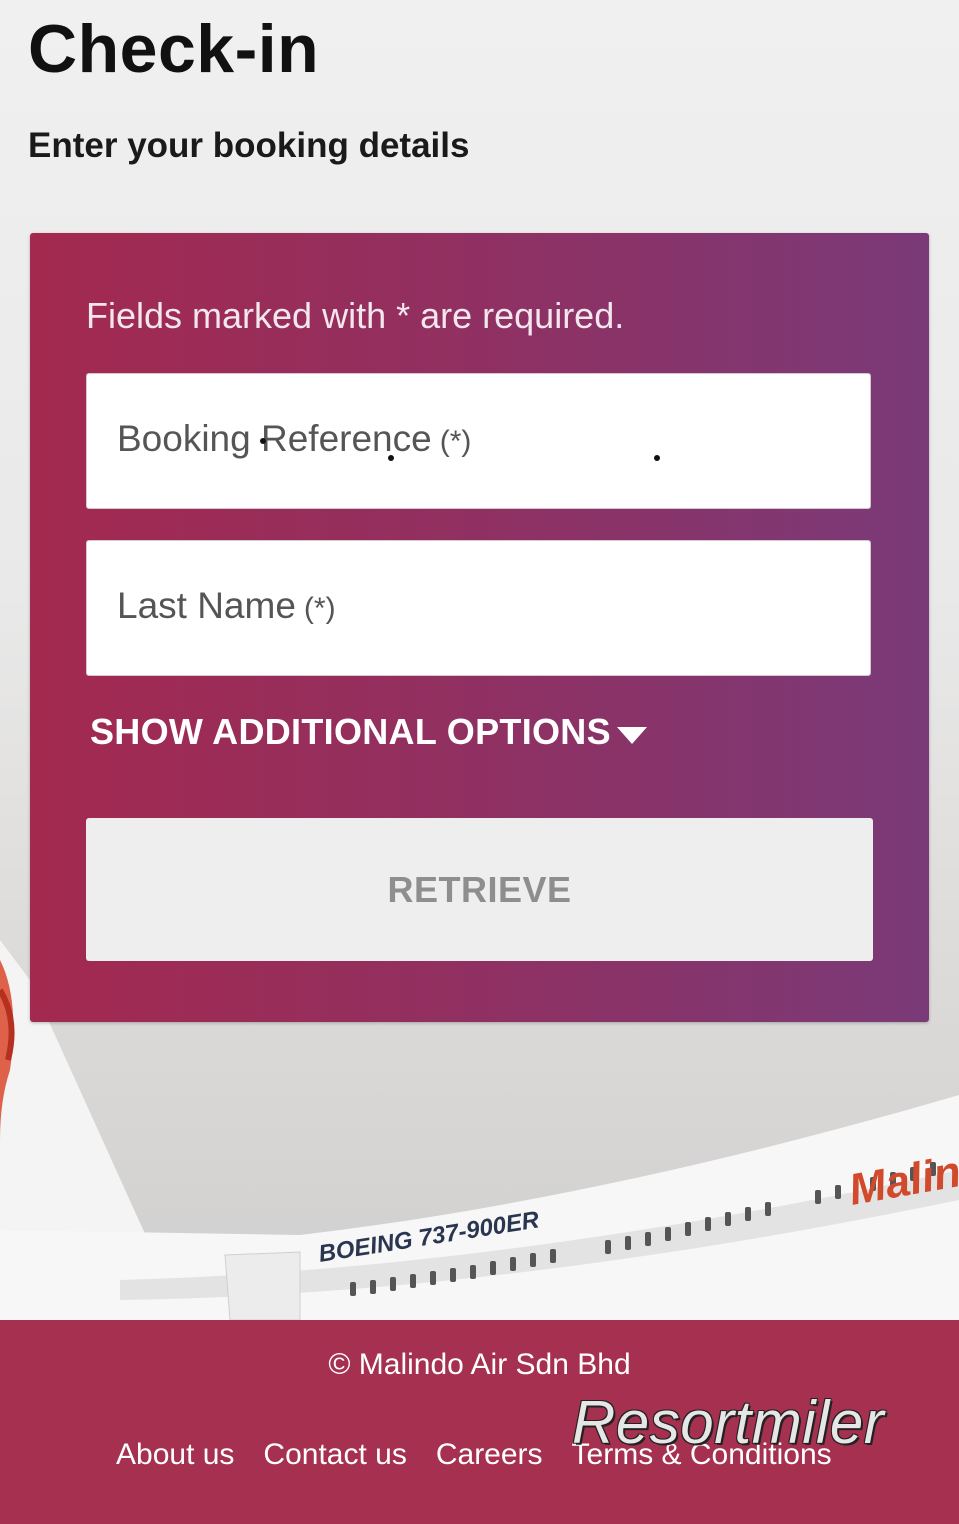 The height and width of the screenshot is (1524, 959). I want to click on last-name-label-text: Last Name, so click(206, 605).